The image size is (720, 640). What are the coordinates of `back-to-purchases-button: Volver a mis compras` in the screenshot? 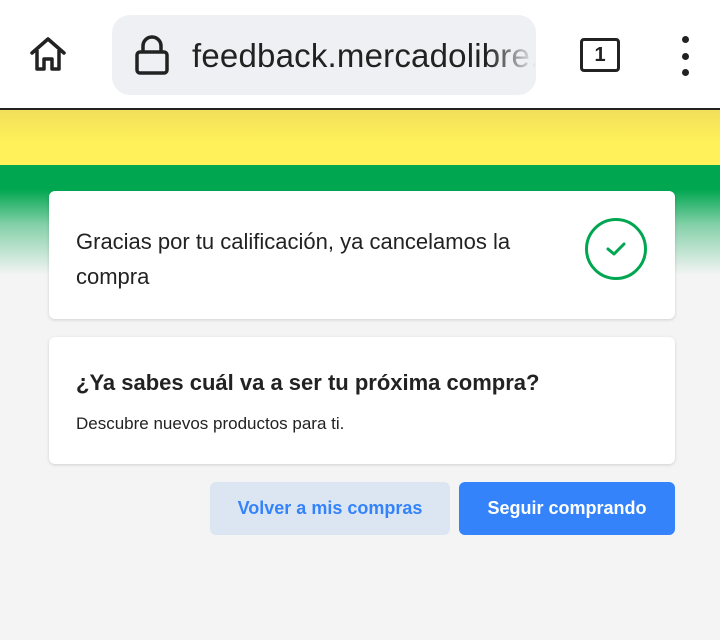 It's located at (330, 508).